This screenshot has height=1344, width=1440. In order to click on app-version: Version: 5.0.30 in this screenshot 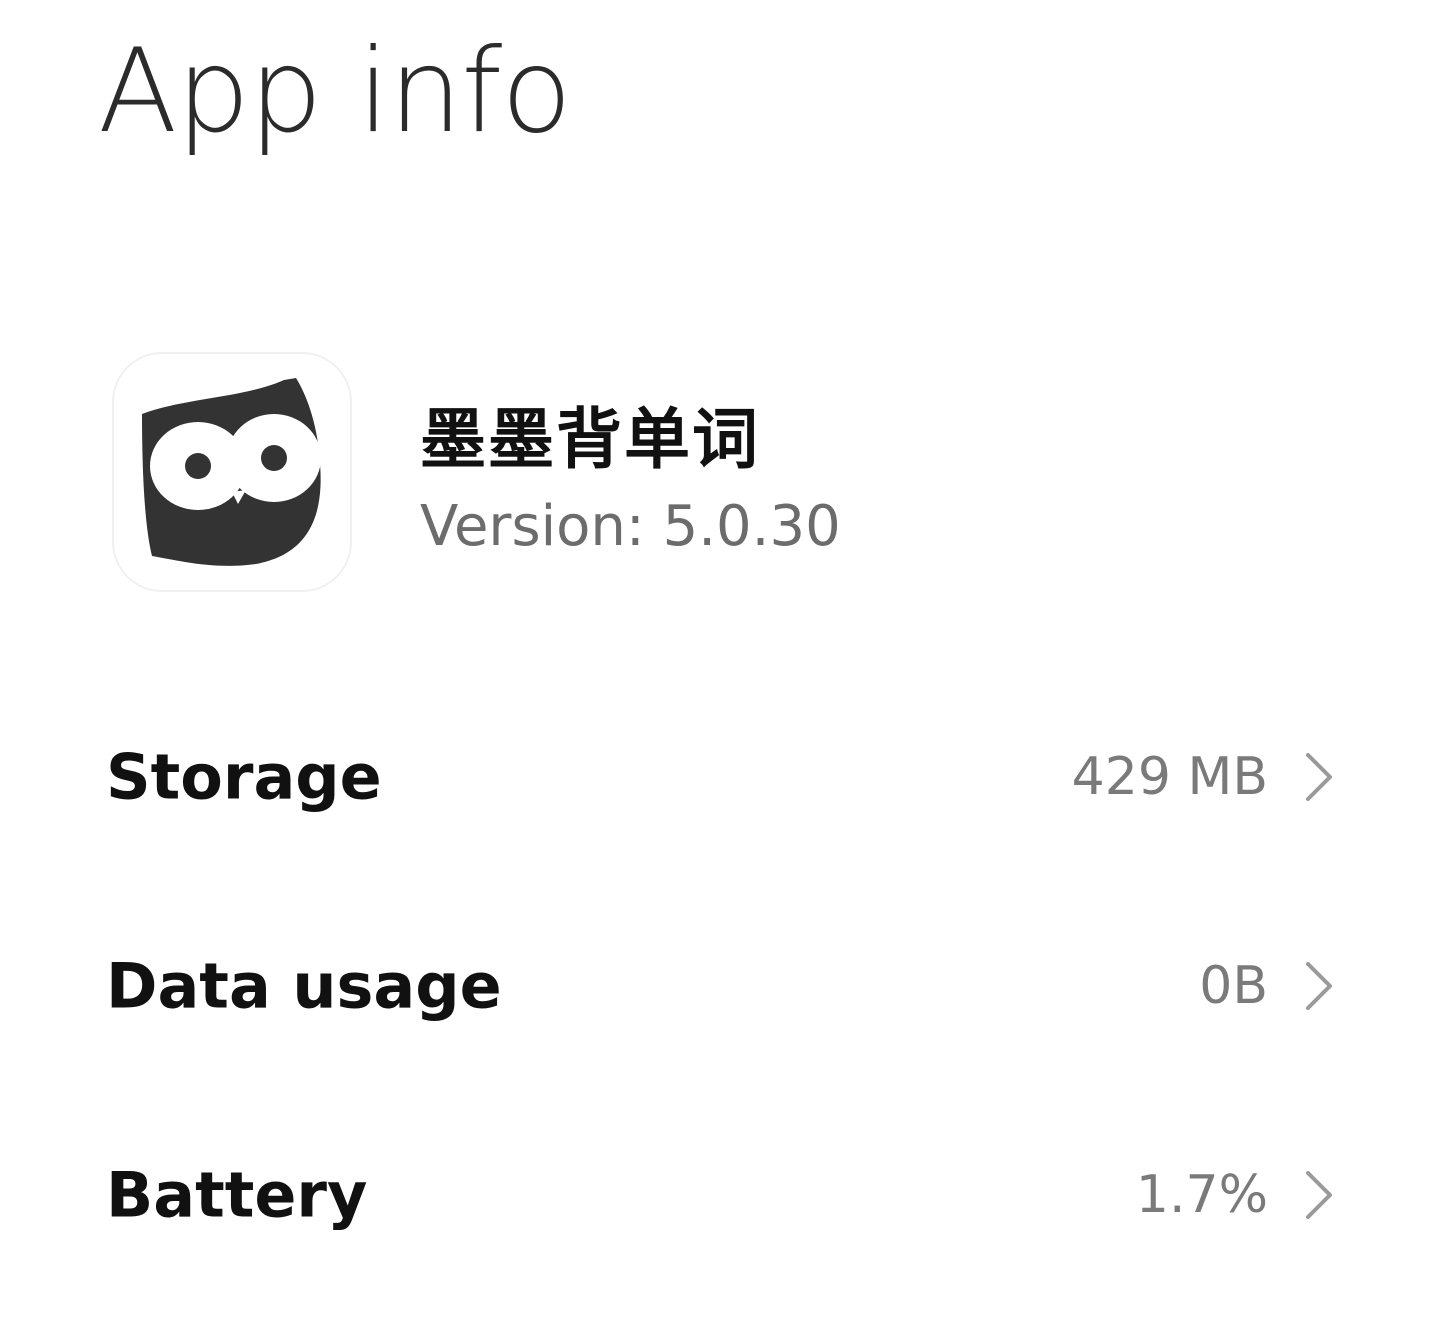, I will do `click(630, 526)`.